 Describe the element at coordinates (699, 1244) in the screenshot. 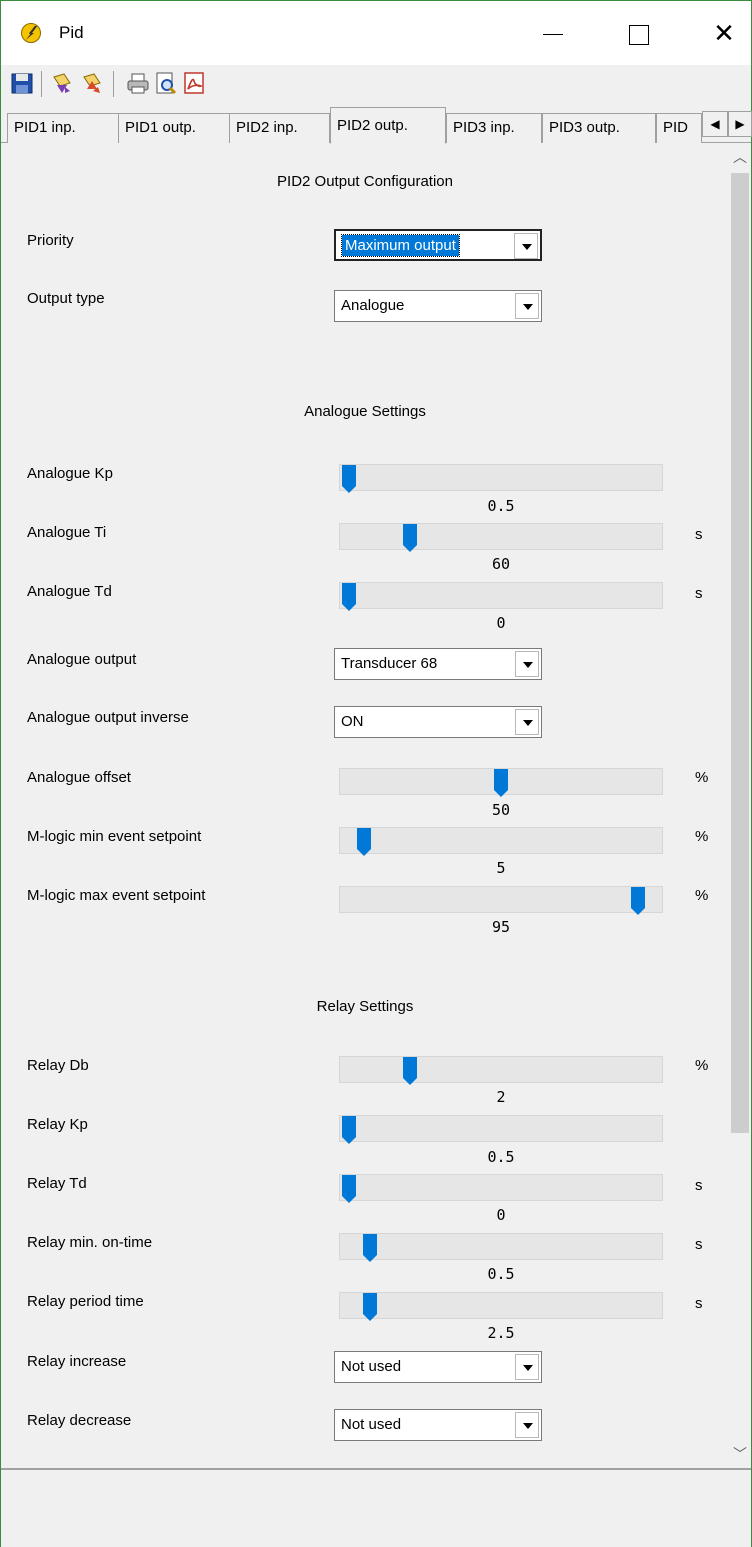

I see `relay-min-on-time-unit: s` at that location.